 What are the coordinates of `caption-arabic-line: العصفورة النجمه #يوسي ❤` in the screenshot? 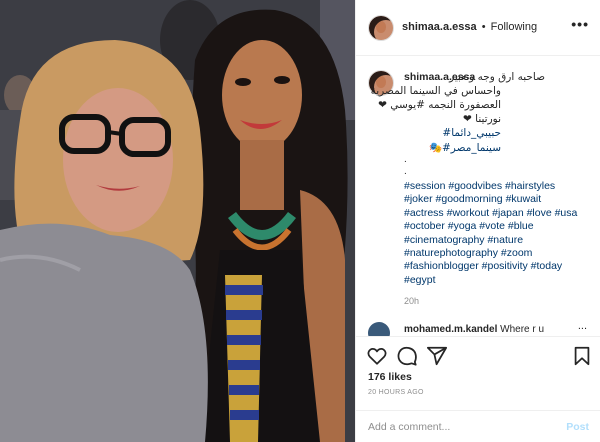 It's located at (439, 105).